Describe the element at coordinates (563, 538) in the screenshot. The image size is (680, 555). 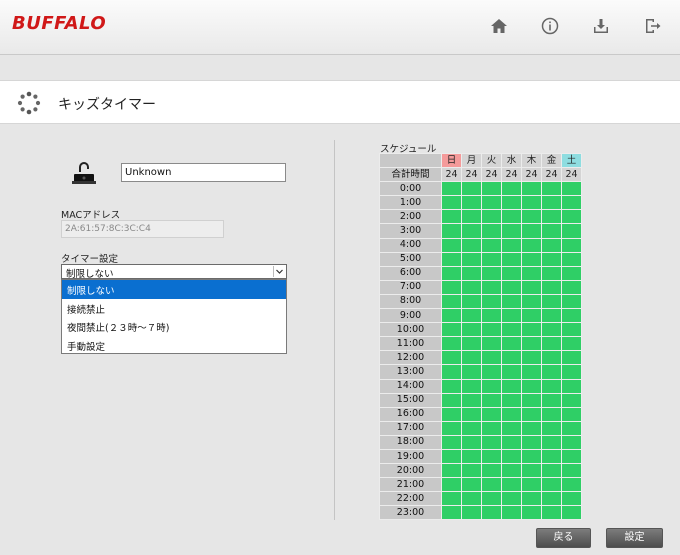
I see `back-button: 戻る` at that location.